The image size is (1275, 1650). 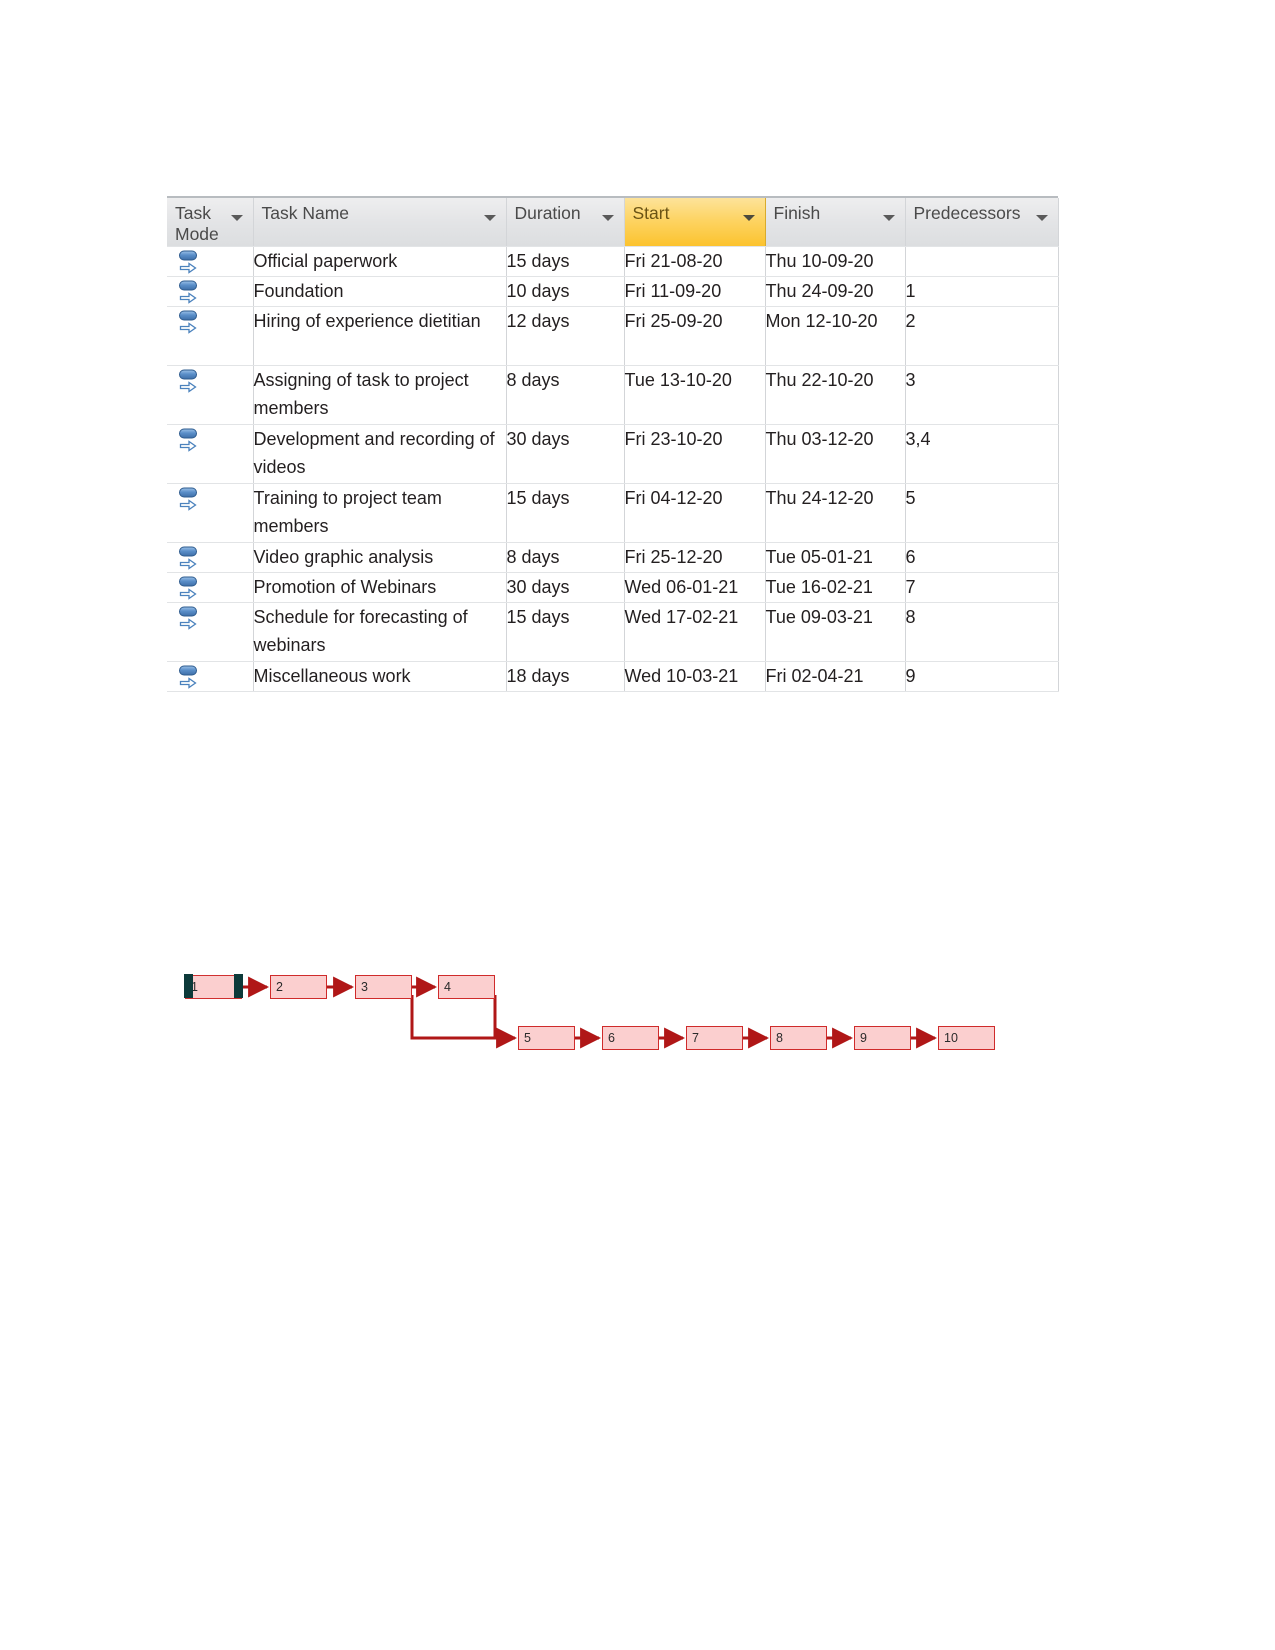 What do you see at coordinates (380, 587) in the screenshot?
I see `cell-task-name: Promotion of Webinars` at bounding box center [380, 587].